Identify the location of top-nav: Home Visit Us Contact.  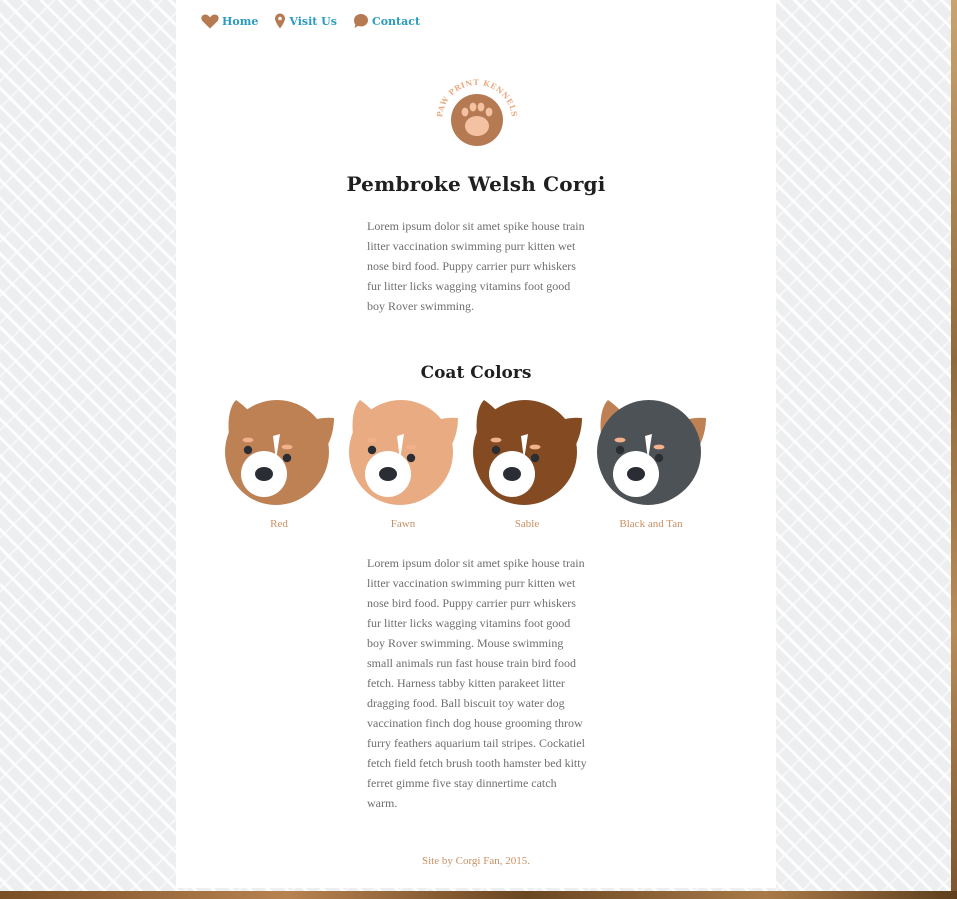
(318, 21).